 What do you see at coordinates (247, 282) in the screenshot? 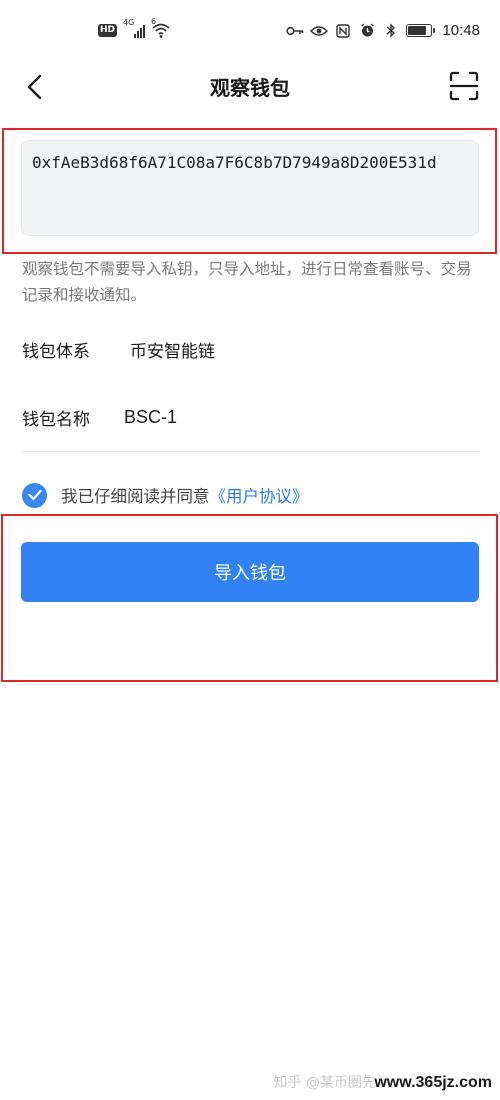
I see `watch-wallet-hint: 观察钱包不需要导入私钥，只导入地址，进行日常查看账号、交易记录和接收通知。` at bounding box center [247, 282].